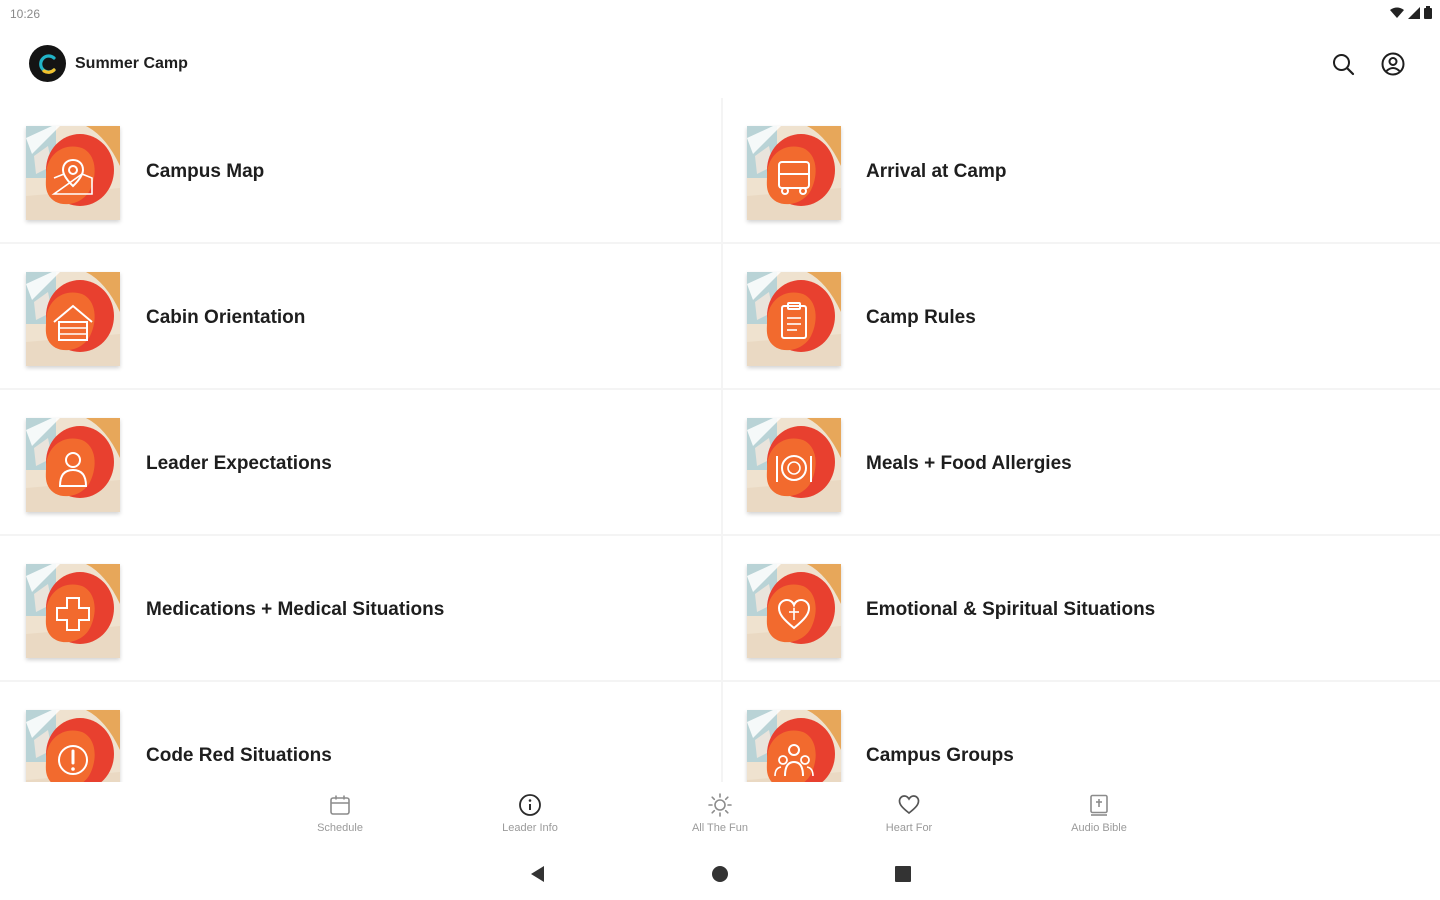 The image size is (1440, 900). Describe the element at coordinates (794, 746) in the screenshot. I see `group-icon` at that location.